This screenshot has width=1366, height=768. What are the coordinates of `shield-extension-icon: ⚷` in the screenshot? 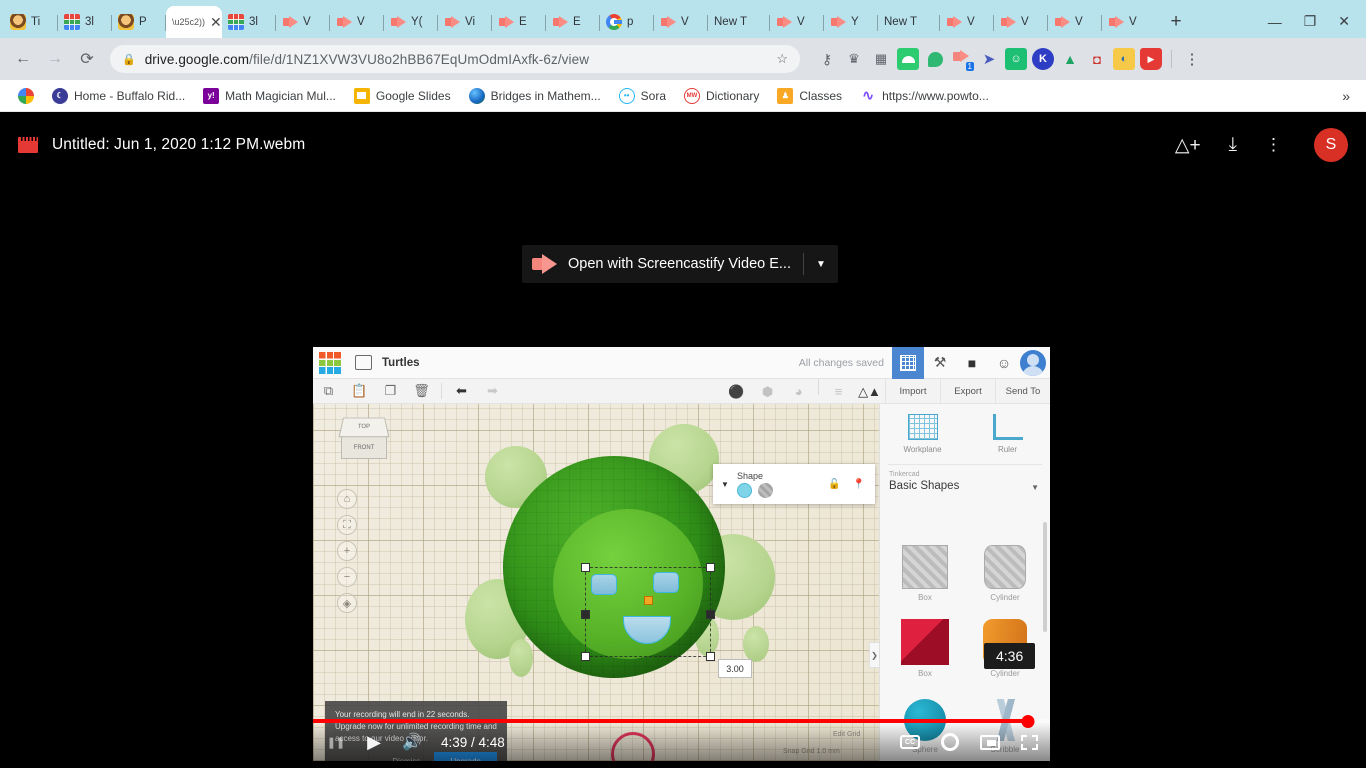 It's located at (827, 59).